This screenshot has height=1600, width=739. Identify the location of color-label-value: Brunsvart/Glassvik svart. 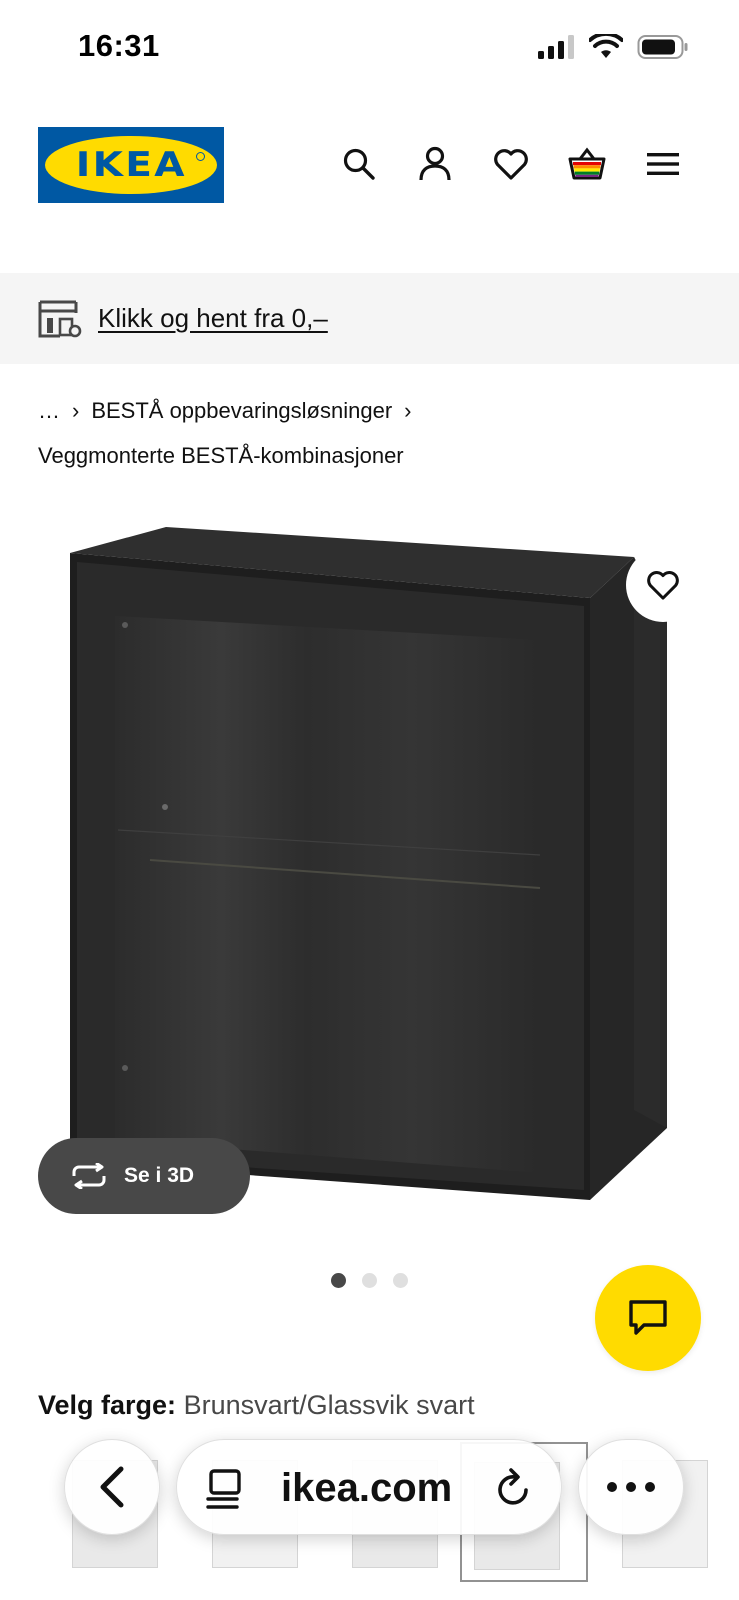
(329, 1405).